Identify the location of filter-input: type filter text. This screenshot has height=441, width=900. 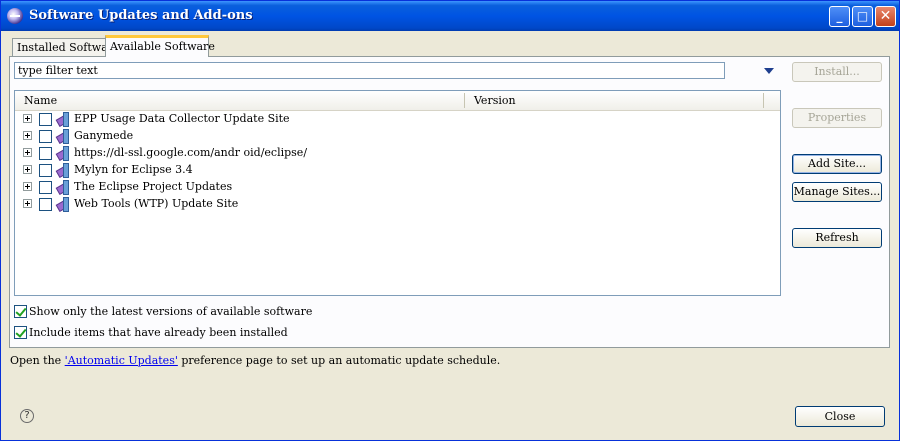
(369, 70).